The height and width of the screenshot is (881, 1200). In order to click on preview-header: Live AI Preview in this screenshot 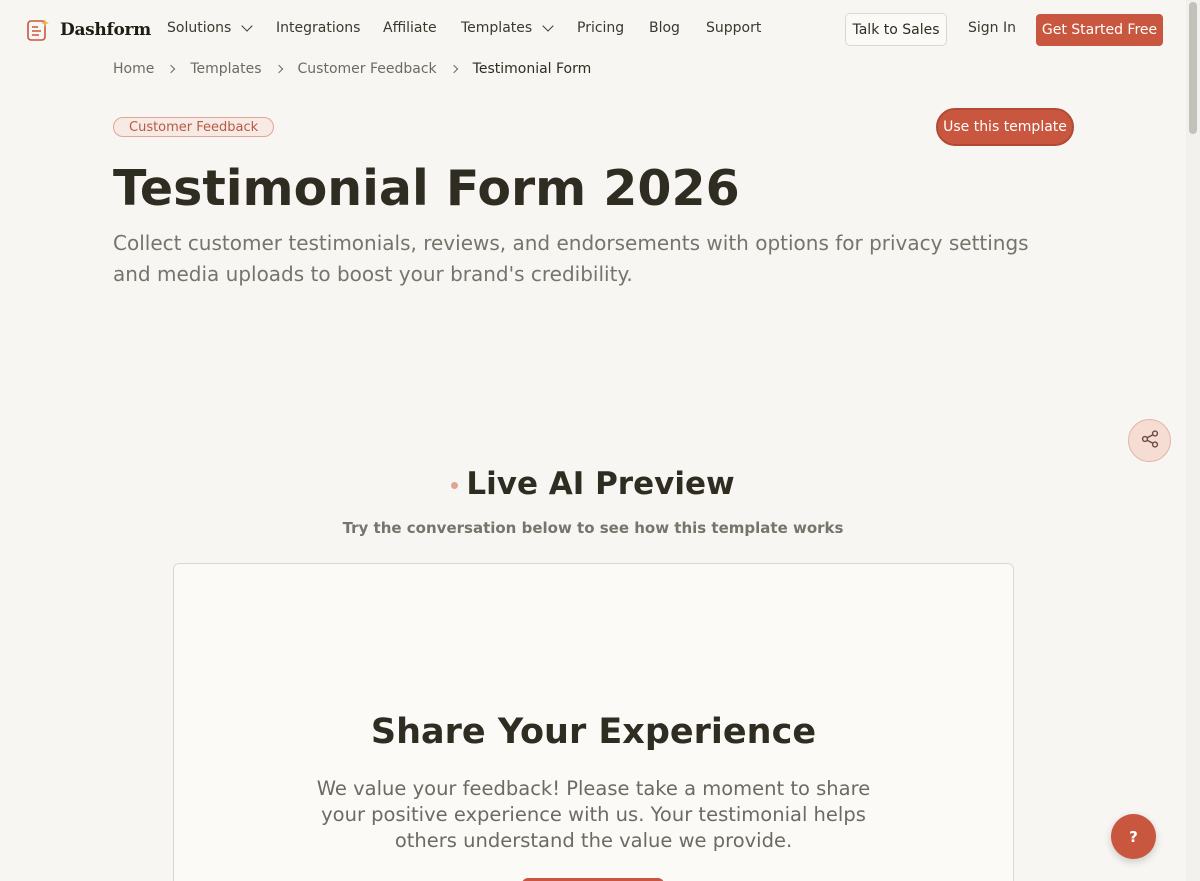, I will do `click(593, 484)`.